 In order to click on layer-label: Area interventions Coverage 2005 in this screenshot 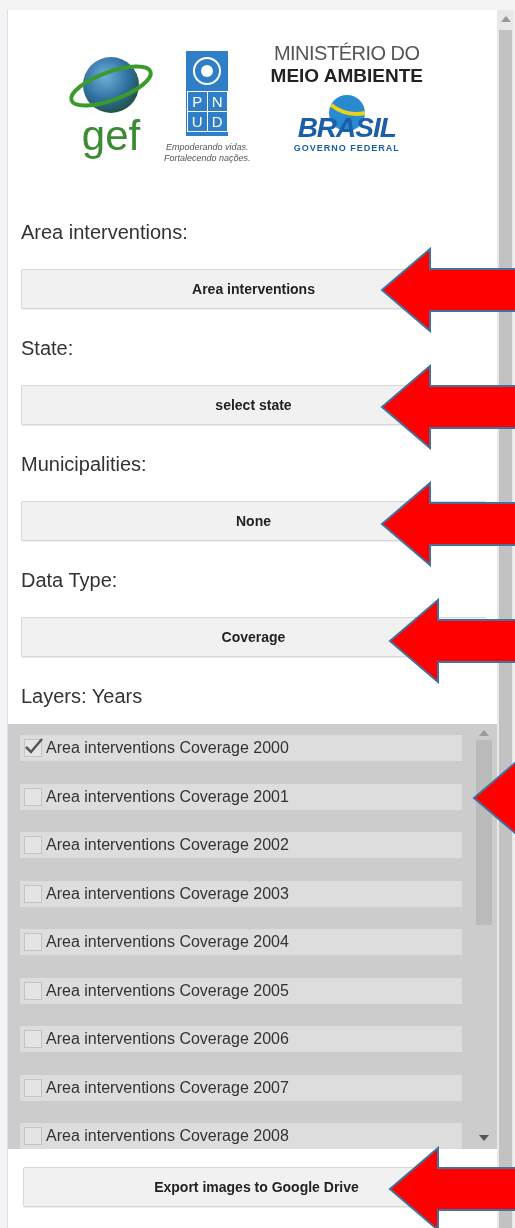, I will do `click(167, 990)`.